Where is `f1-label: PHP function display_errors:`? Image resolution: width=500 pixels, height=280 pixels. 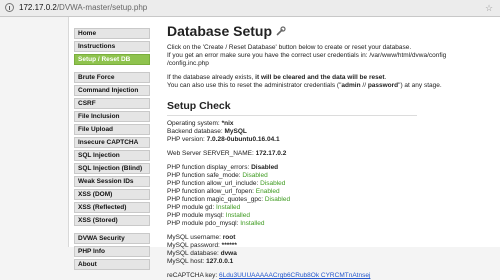
f1-label: PHP function display_errors: is located at coordinates (209, 167).